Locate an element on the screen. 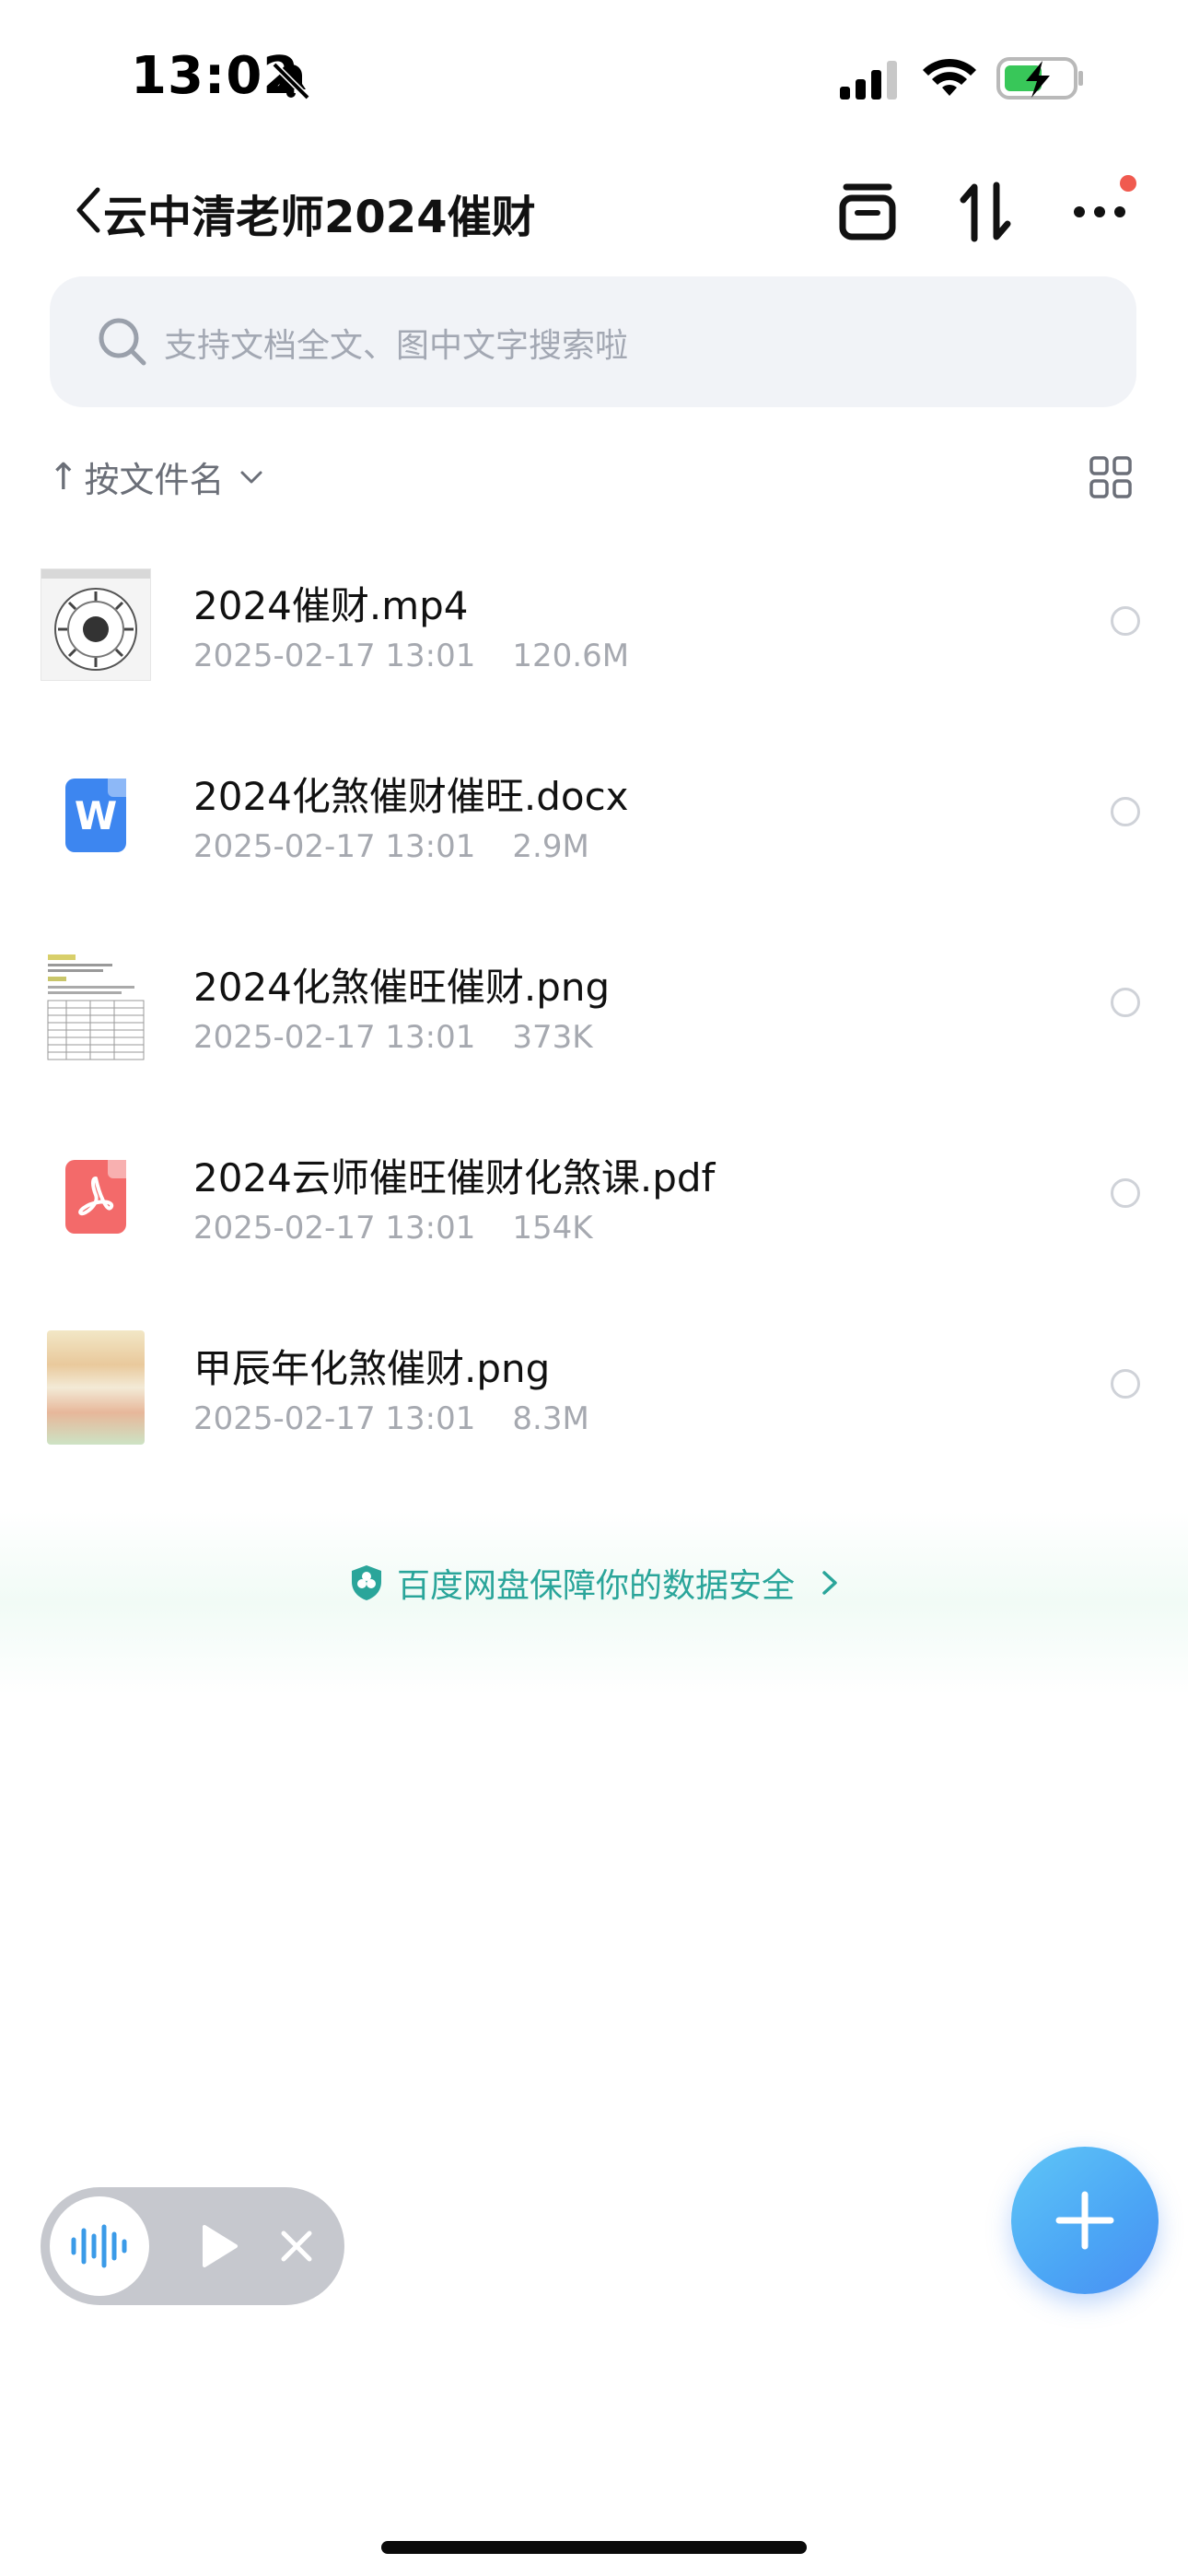 The height and width of the screenshot is (2576, 1188). back-icon is located at coordinates (87, 210).